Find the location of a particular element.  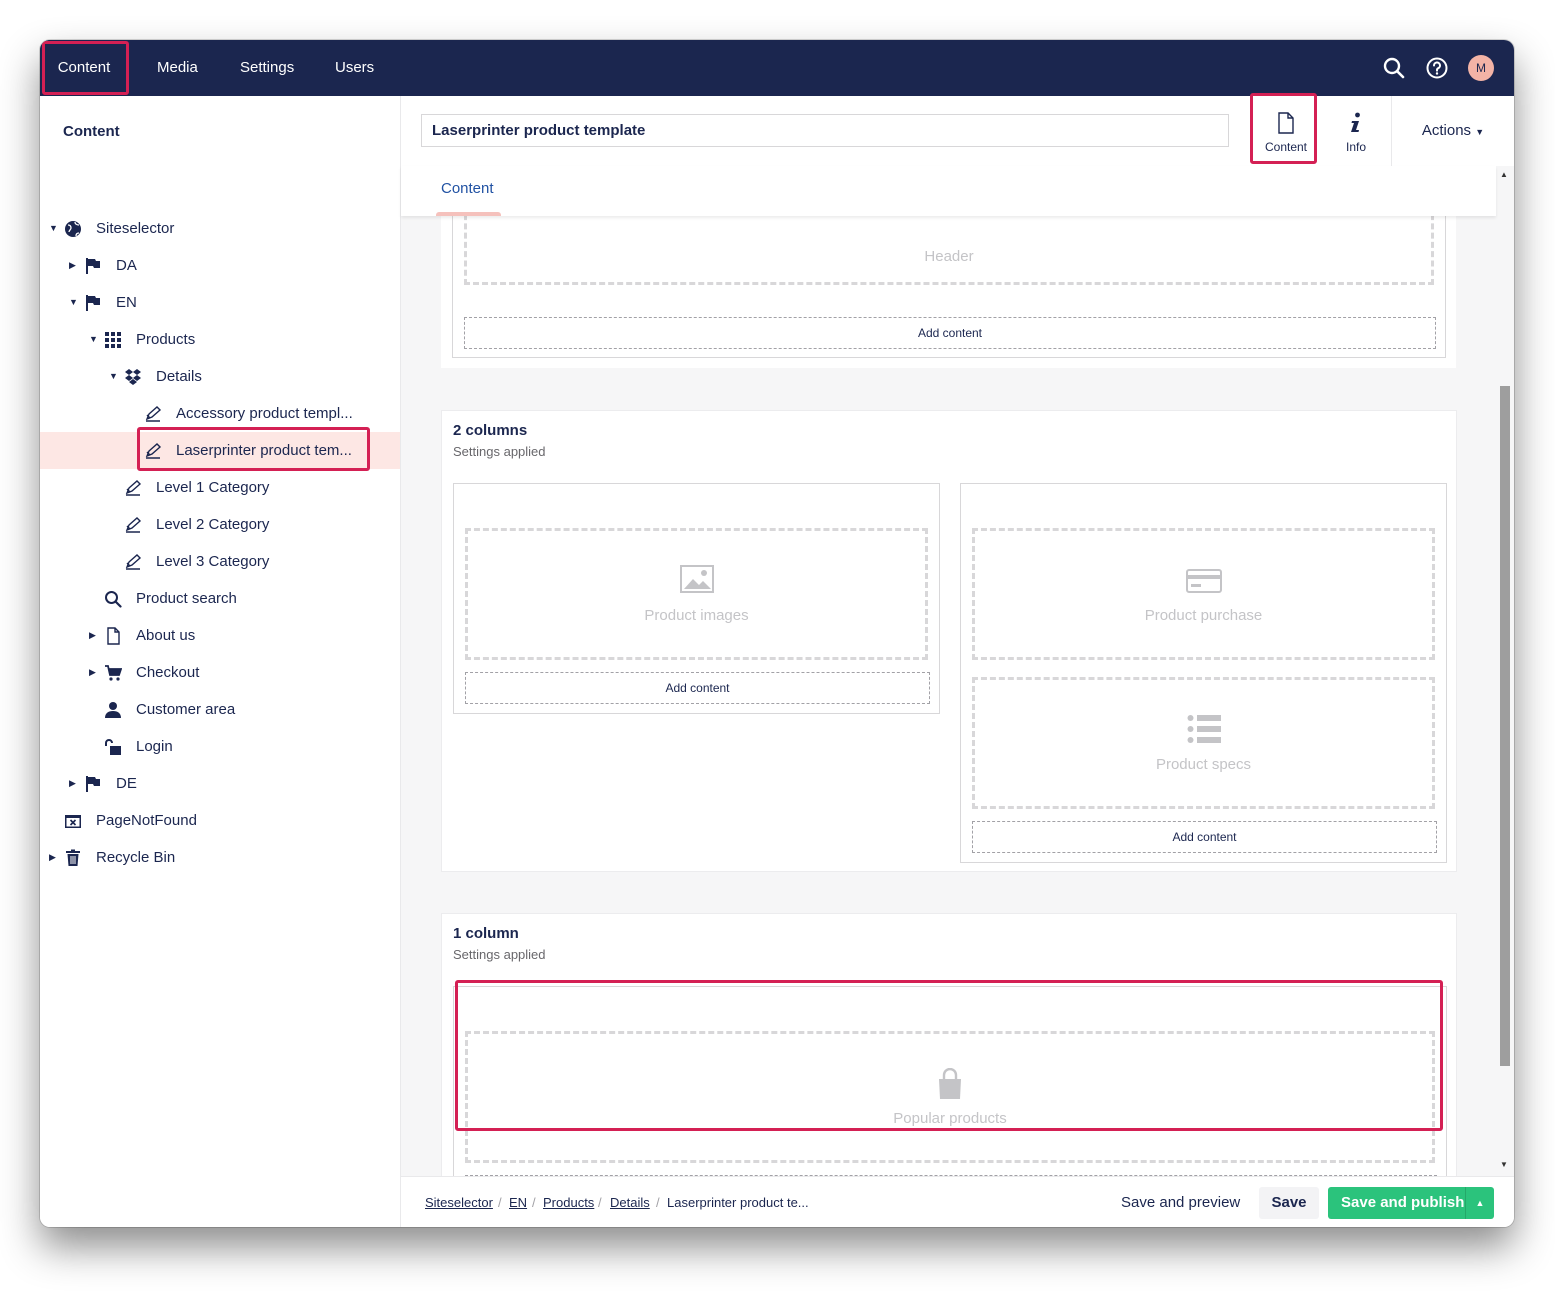

user-avatar: M is located at coordinates (1481, 68).